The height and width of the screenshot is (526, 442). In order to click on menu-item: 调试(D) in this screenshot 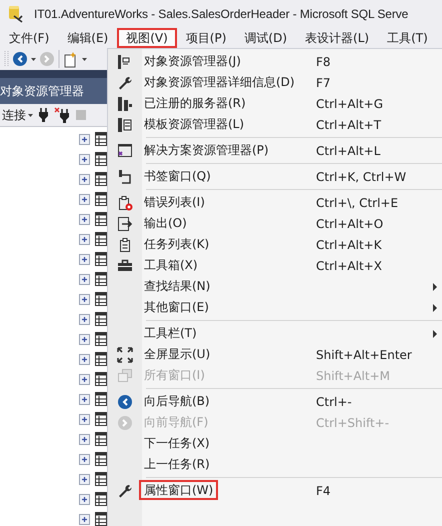, I will do `click(265, 38)`.